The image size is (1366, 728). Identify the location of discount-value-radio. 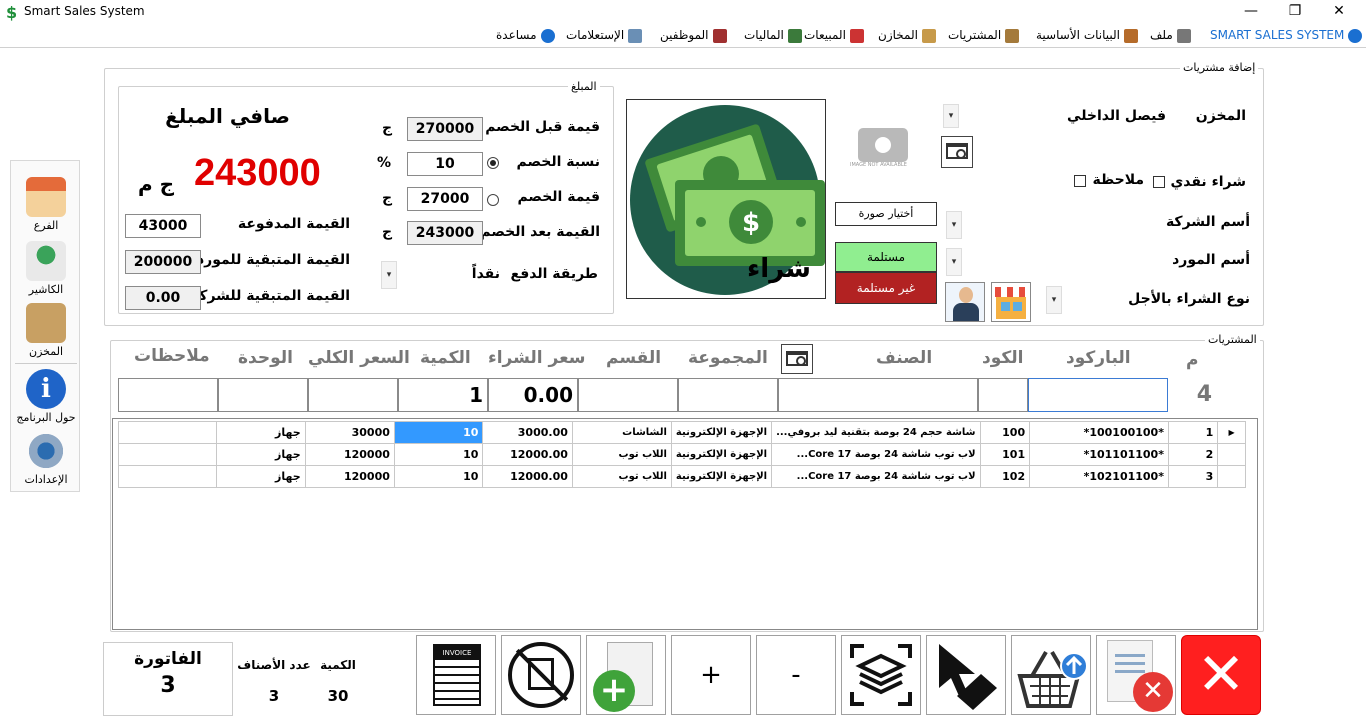
(493, 200).